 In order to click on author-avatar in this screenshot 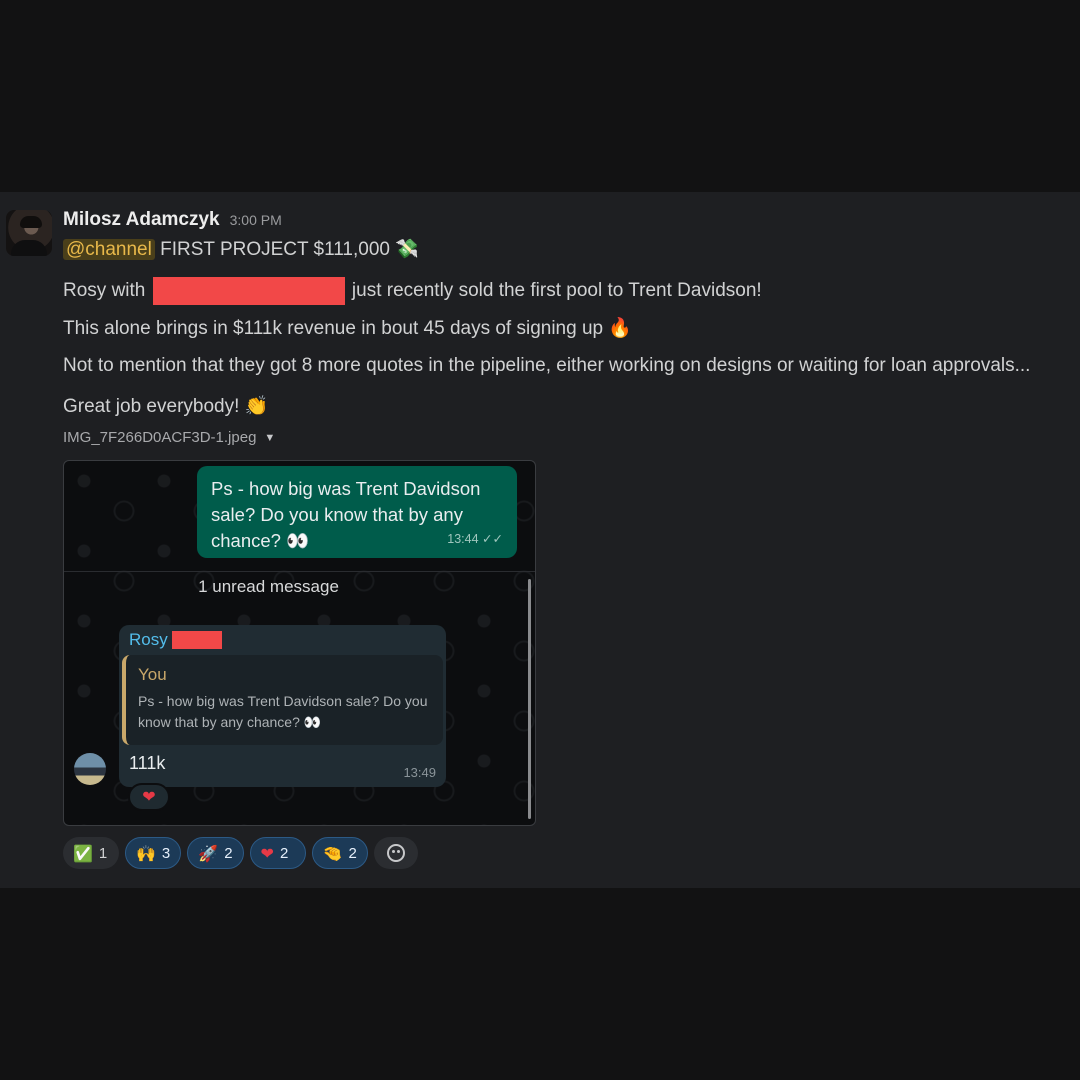, I will do `click(29, 233)`.